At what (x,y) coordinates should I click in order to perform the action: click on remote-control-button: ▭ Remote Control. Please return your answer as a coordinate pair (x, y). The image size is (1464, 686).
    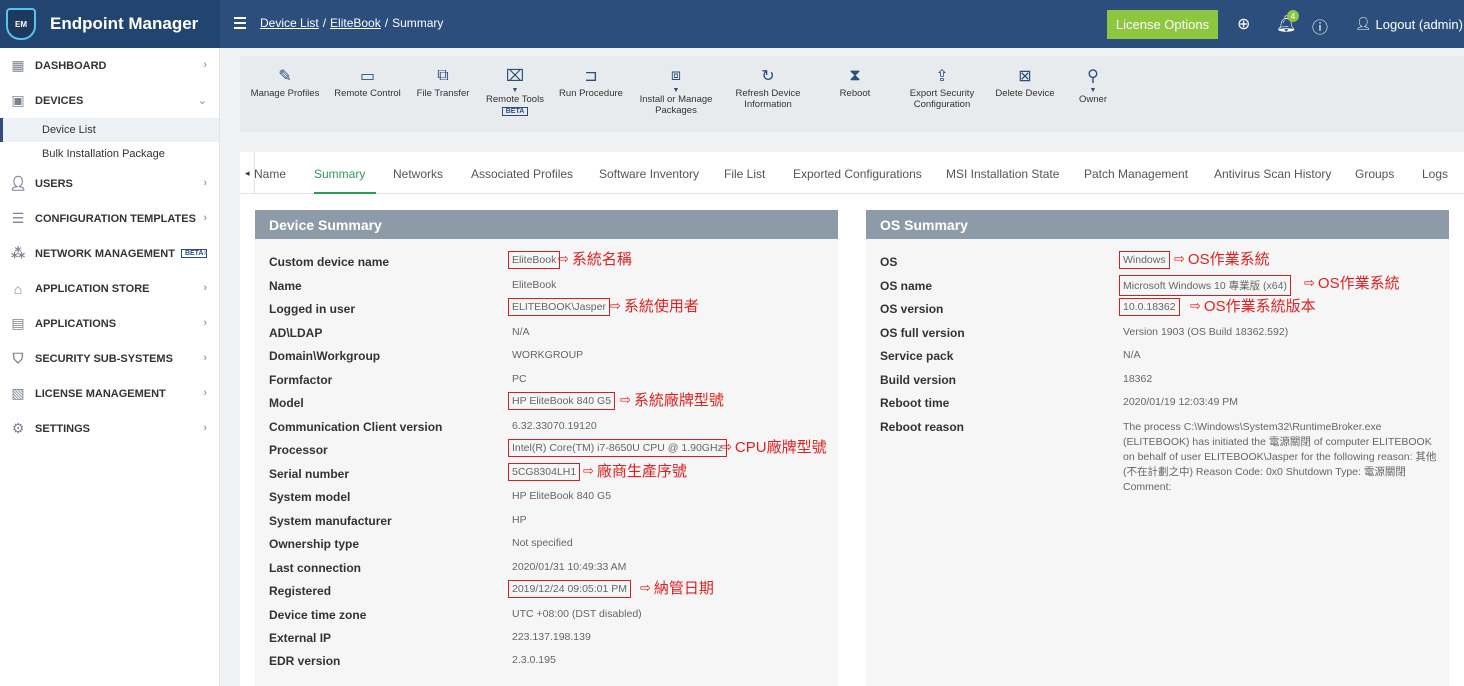
    Looking at the image, I should click on (367, 81).